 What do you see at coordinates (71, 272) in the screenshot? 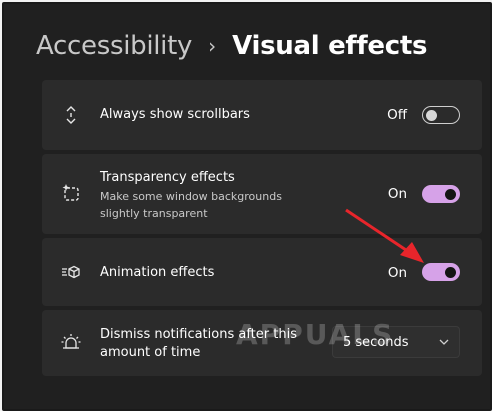
I see `animation-icon` at bounding box center [71, 272].